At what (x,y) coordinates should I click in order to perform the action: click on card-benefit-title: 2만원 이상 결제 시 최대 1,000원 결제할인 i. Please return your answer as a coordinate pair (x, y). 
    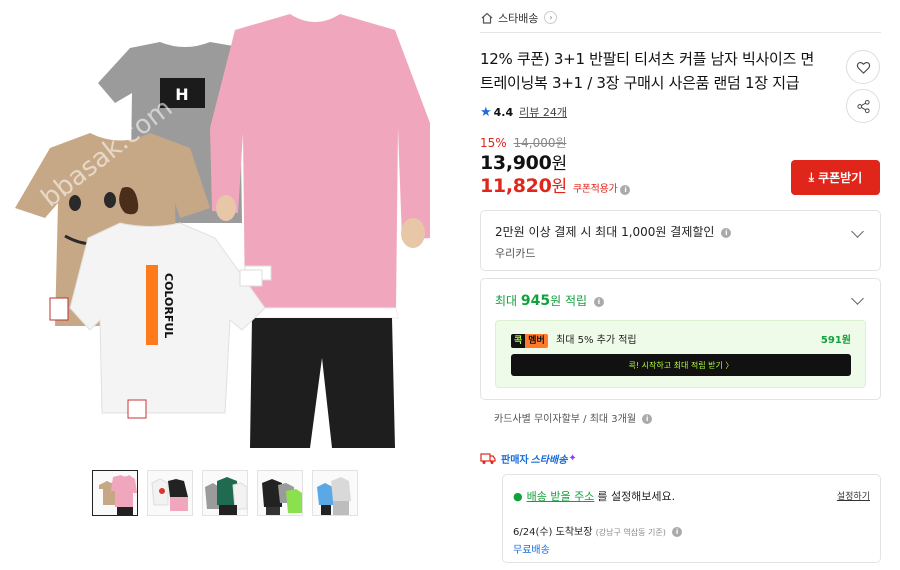
    Looking at the image, I should click on (613, 231).